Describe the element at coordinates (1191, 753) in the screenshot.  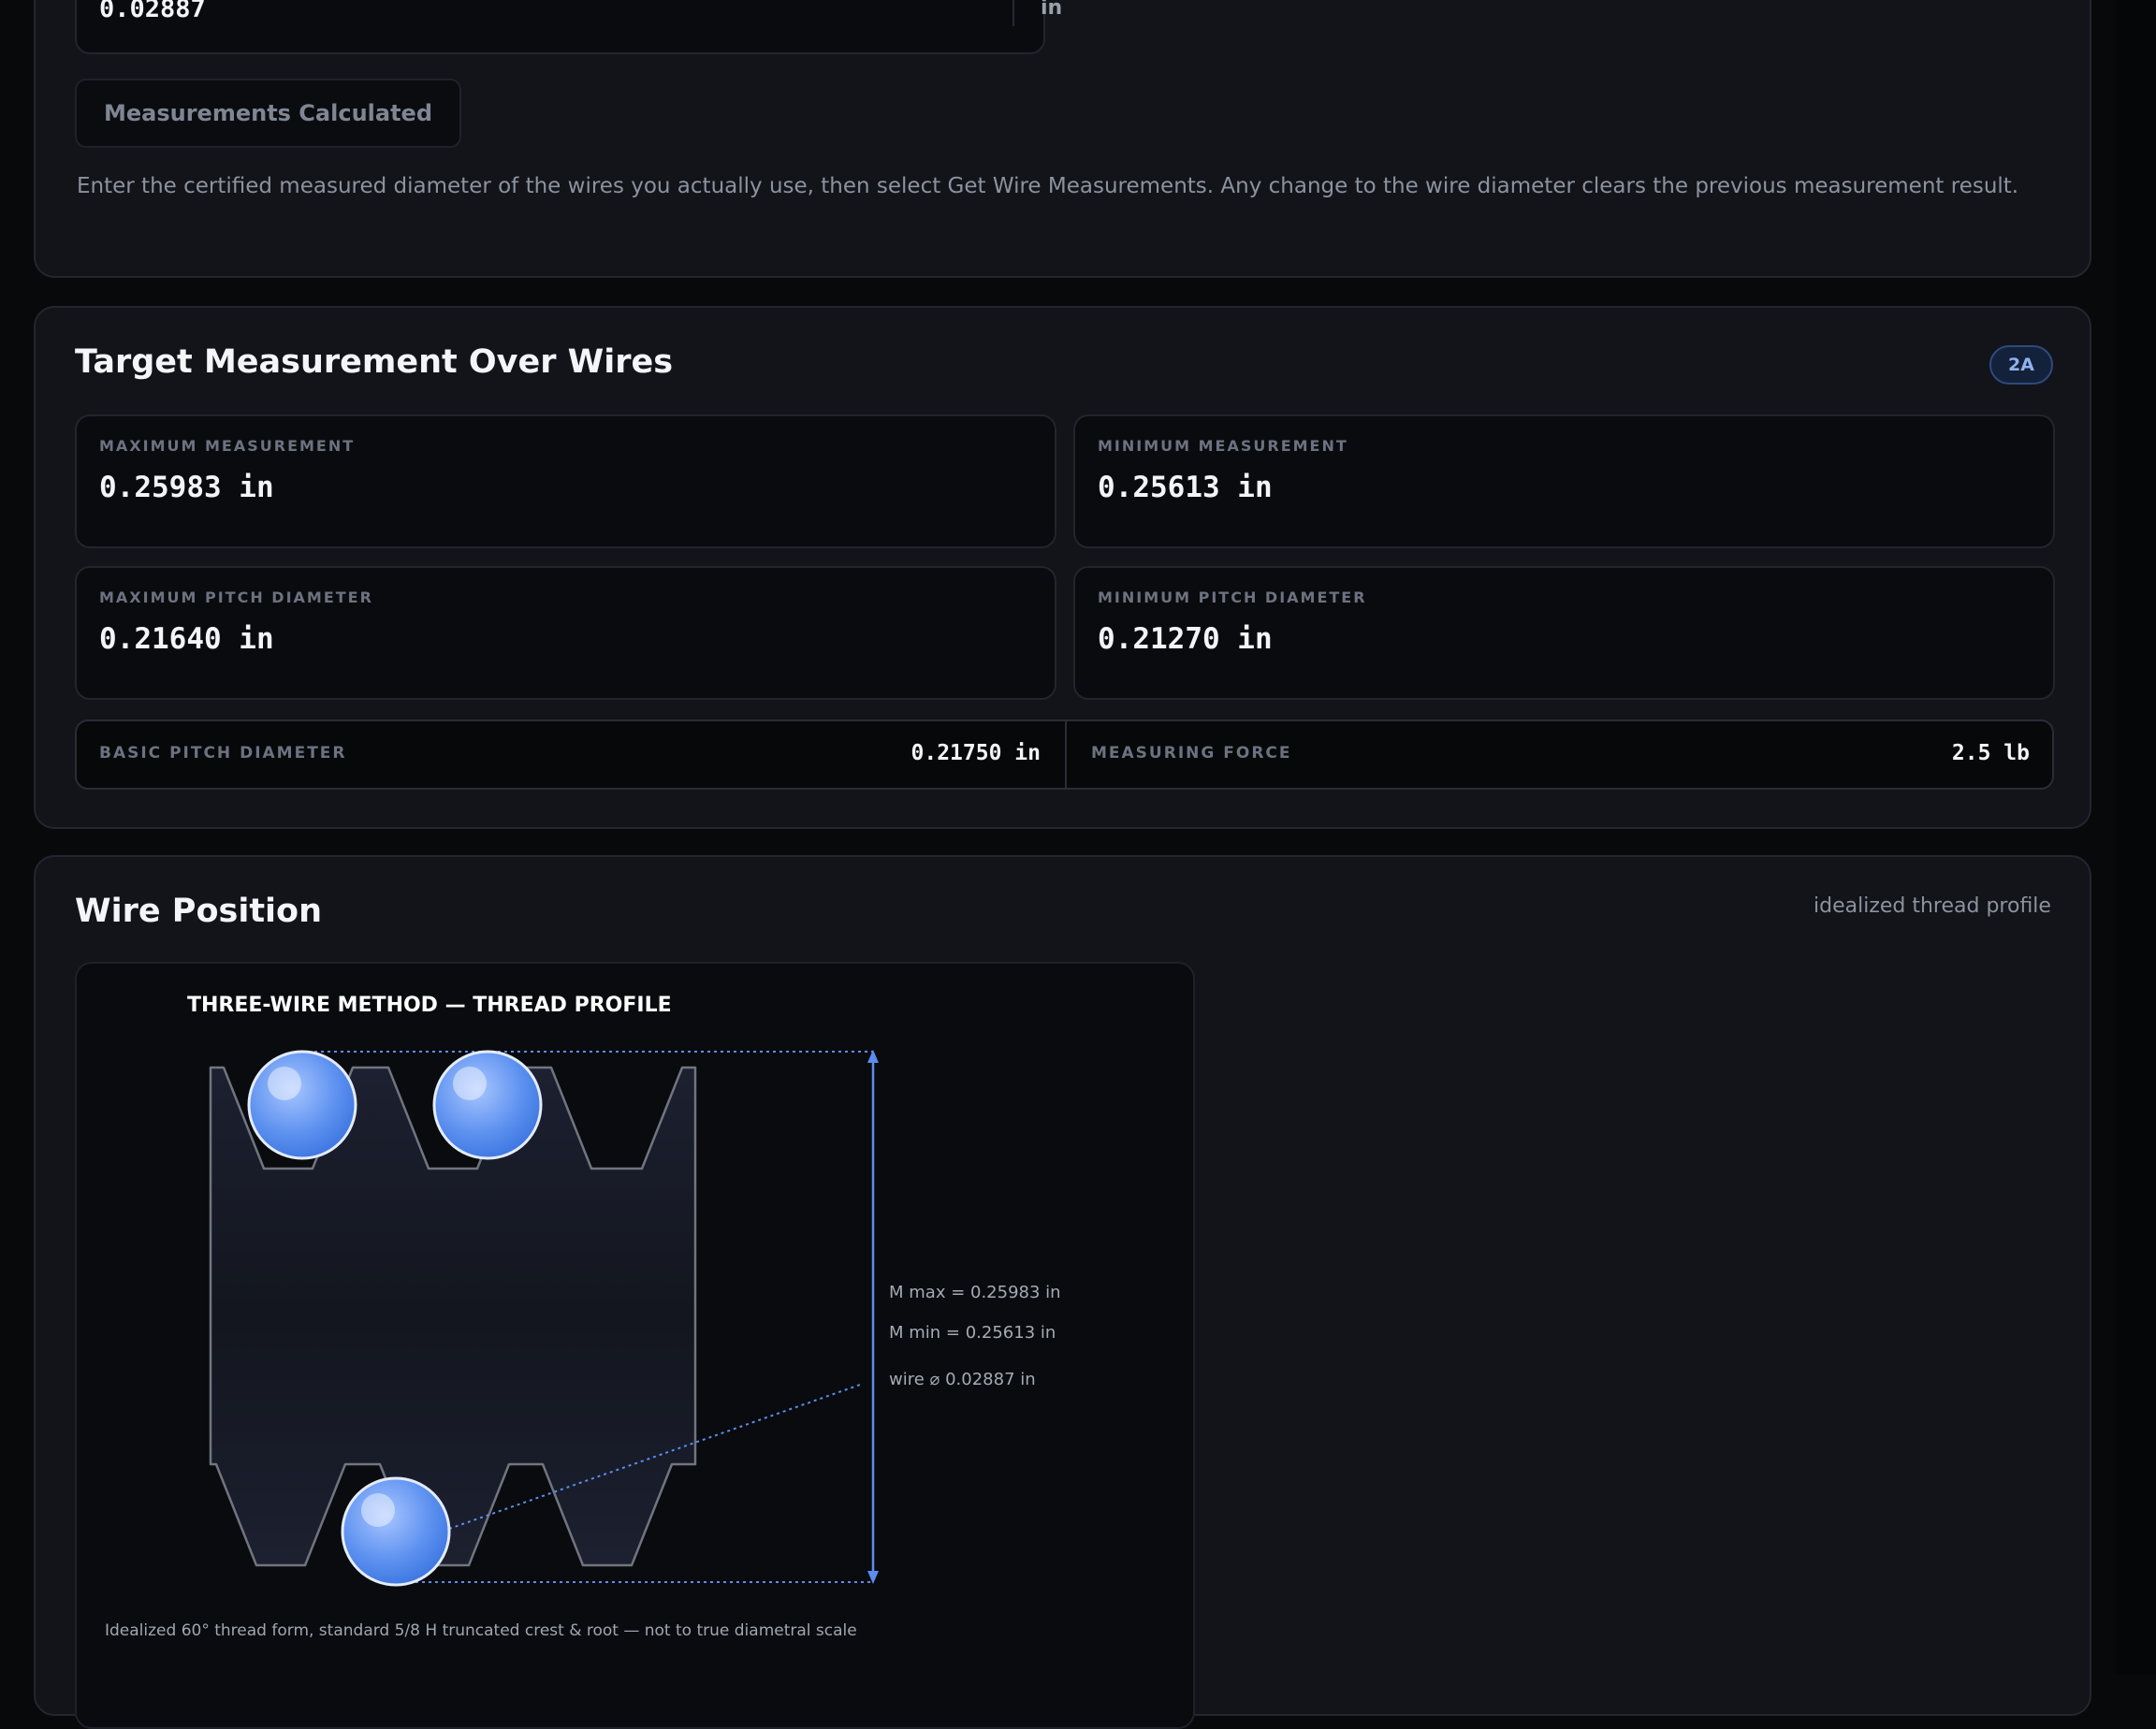
I see `measuring-force-label: MEASURING FORCE` at that location.